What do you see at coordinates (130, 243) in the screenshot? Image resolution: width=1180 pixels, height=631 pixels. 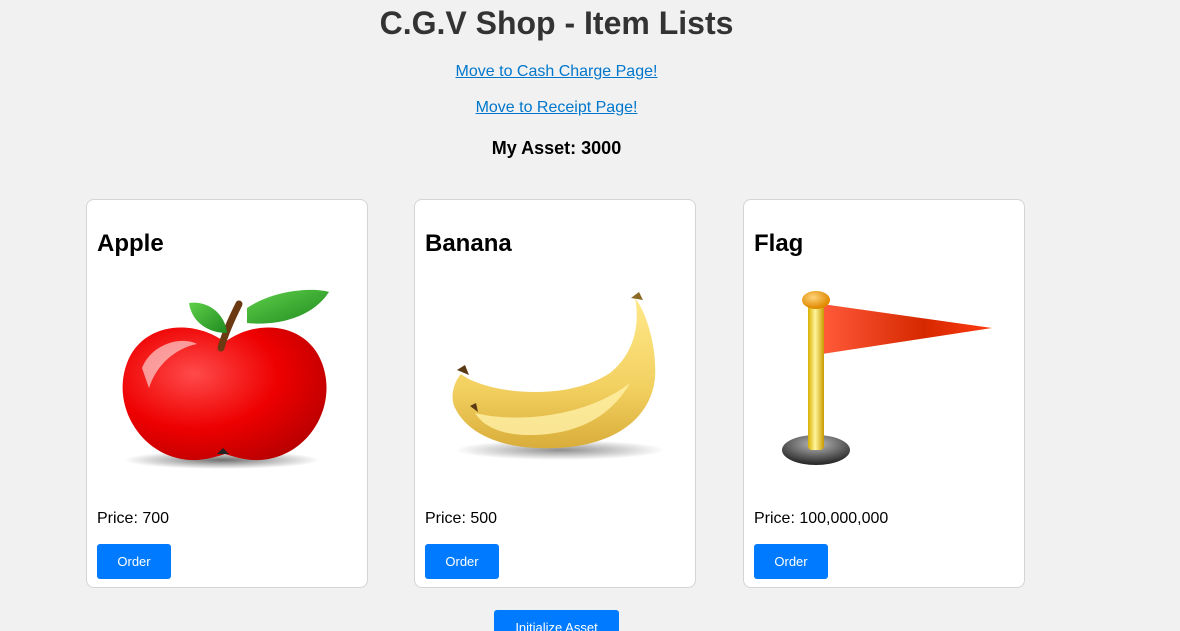 I see `item-name: Apple` at bounding box center [130, 243].